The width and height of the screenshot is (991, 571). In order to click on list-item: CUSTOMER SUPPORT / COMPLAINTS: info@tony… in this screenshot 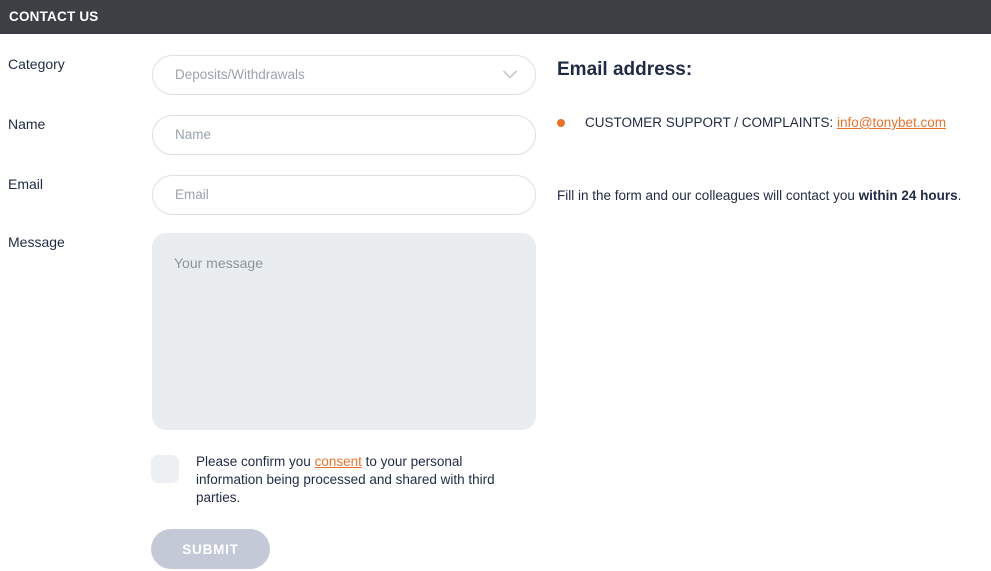, I will do `click(751, 123)`.